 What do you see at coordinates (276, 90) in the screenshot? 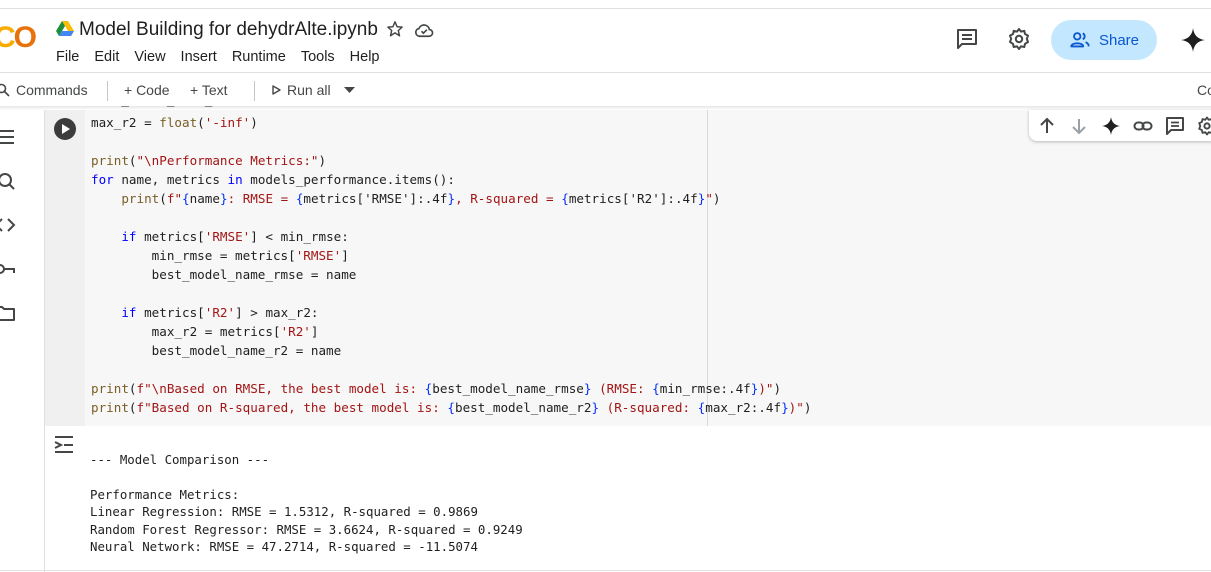
I see `play-outline-icon` at bounding box center [276, 90].